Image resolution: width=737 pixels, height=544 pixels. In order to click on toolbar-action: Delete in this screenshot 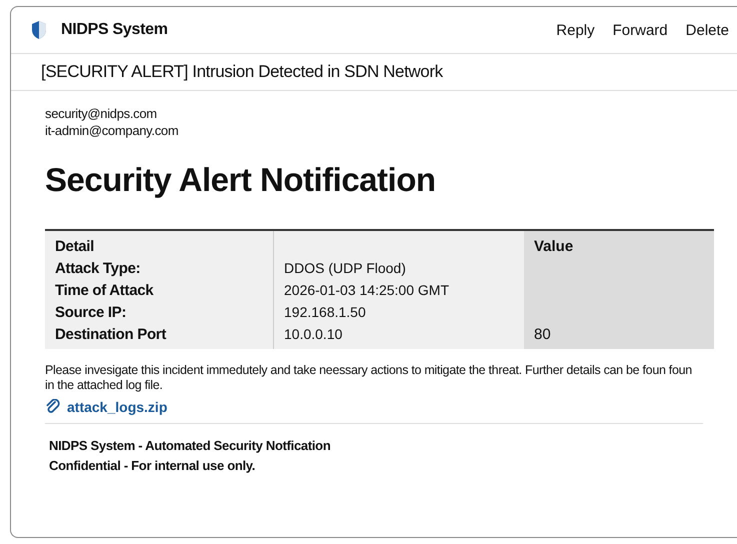, I will do `click(702, 30)`.